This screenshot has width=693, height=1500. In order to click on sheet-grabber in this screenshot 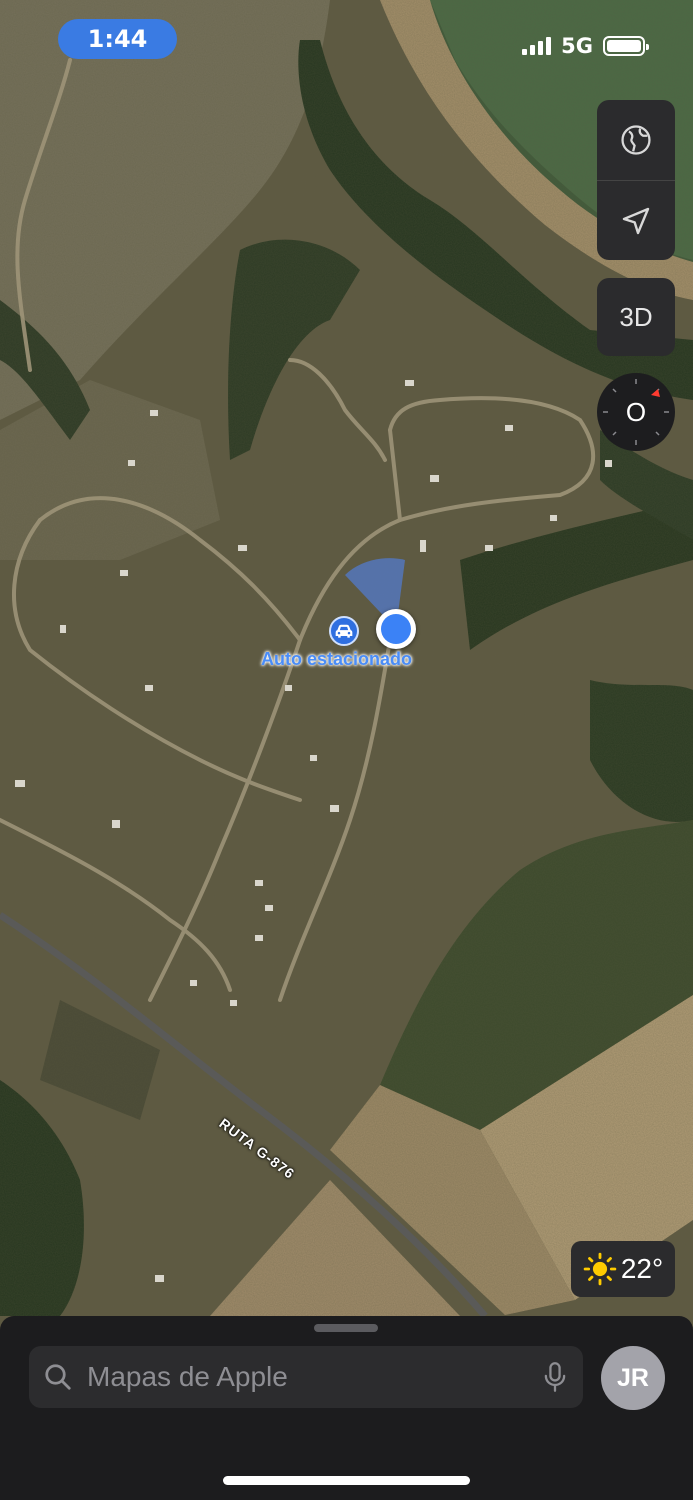, I will do `click(346, 1328)`.